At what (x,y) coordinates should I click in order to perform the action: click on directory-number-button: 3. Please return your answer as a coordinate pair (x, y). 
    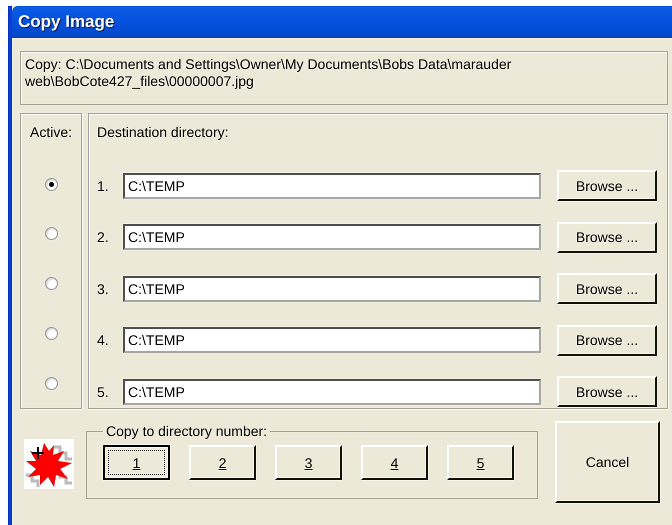
    Looking at the image, I should click on (308, 462).